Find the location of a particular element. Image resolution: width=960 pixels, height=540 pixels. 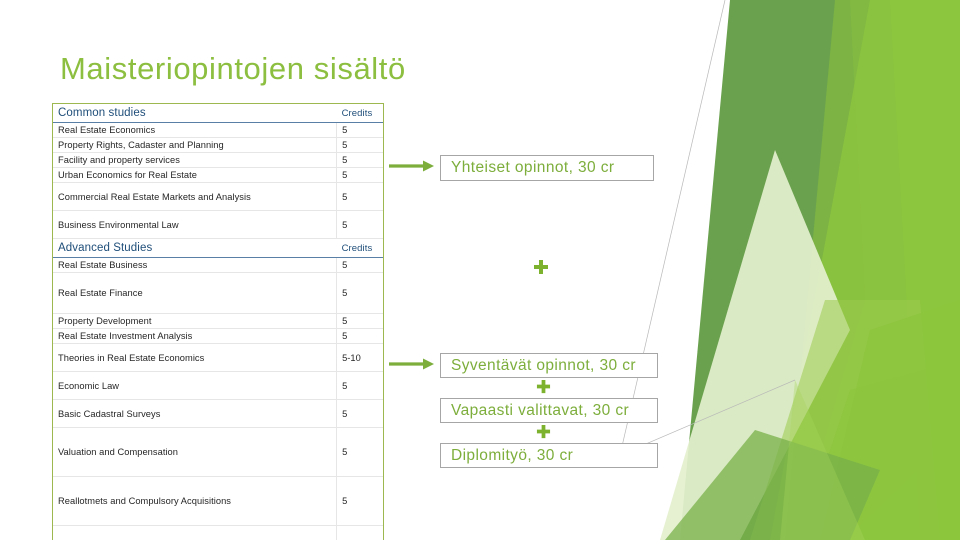

flow-box-elective-label: Vapaasti valittavat, 30 cr is located at coordinates (540, 410).